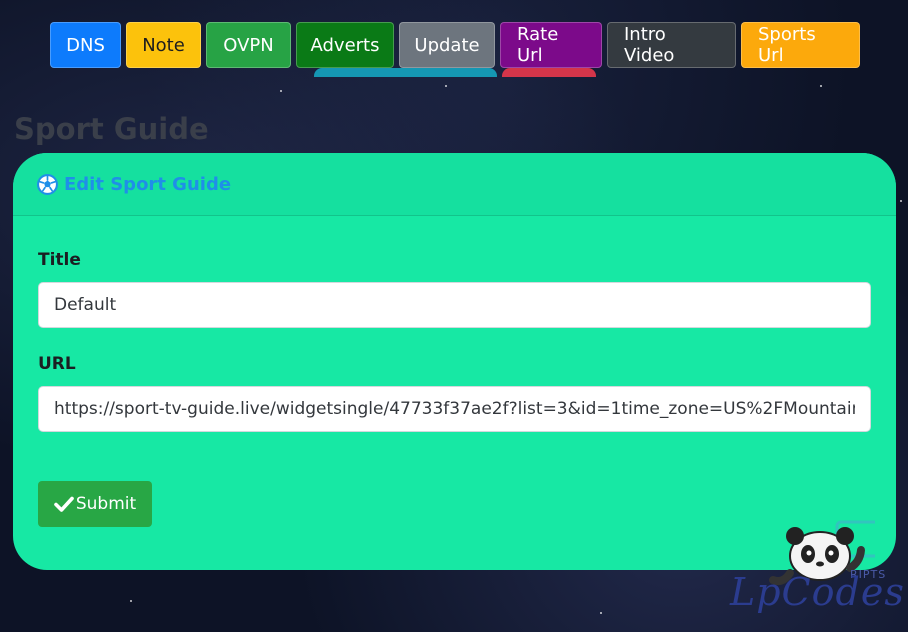 This screenshot has height=632, width=908. I want to click on card-header: Edit Sport Guide, so click(454, 184).